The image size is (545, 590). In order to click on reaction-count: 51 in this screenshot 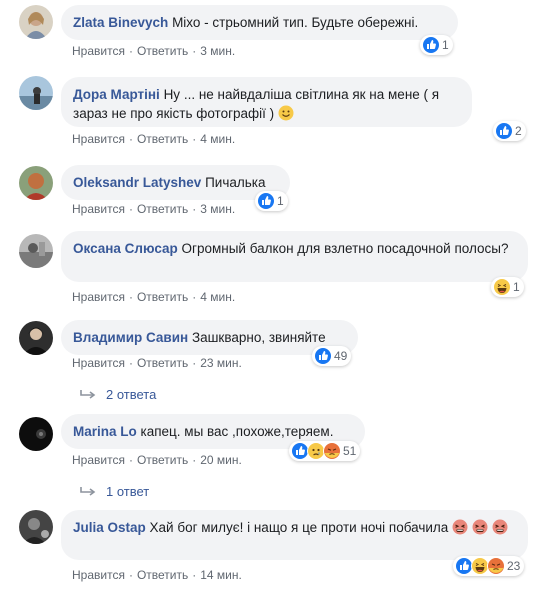, I will do `click(350, 451)`.